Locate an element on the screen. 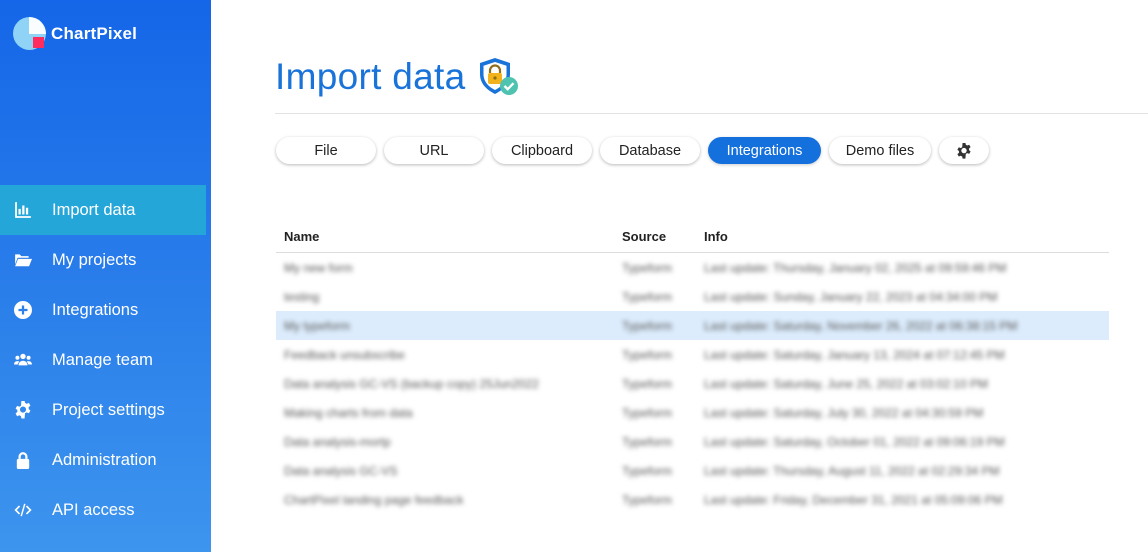 Image resolution: width=1148 pixels, height=552 pixels. lock-icon is located at coordinates (23, 460).